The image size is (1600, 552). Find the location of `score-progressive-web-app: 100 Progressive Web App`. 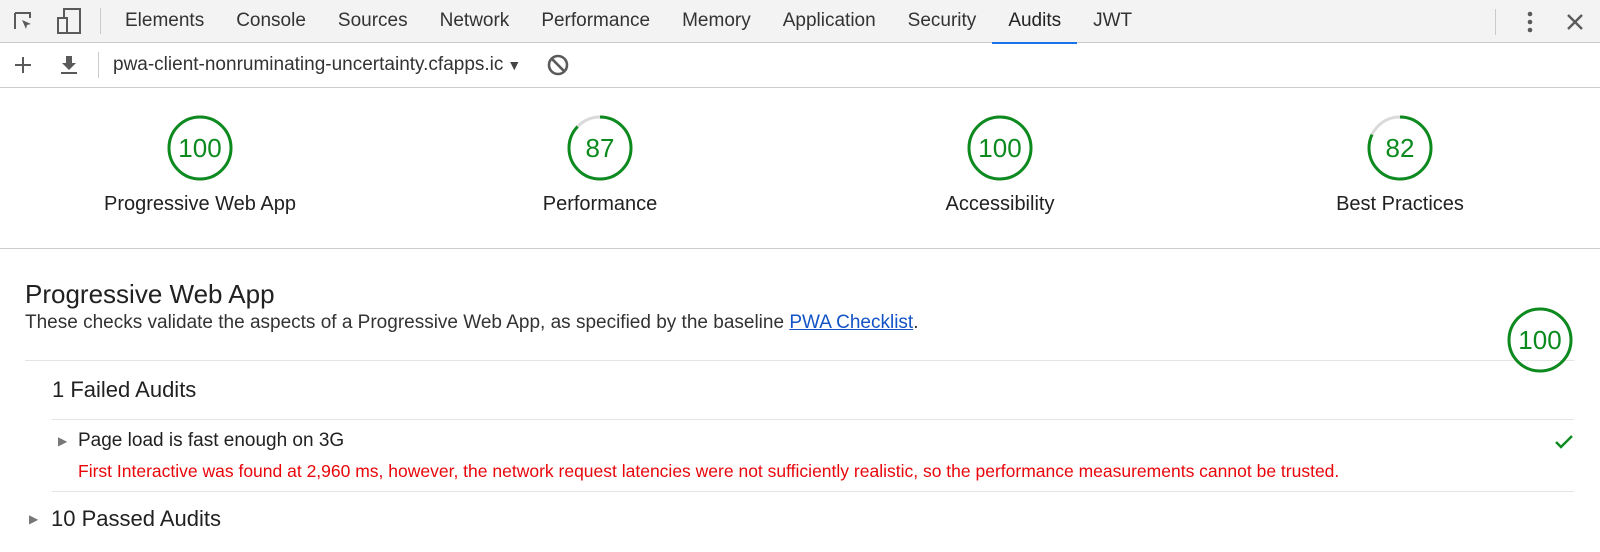

score-progressive-web-app: 100 Progressive Web App is located at coordinates (200, 168).